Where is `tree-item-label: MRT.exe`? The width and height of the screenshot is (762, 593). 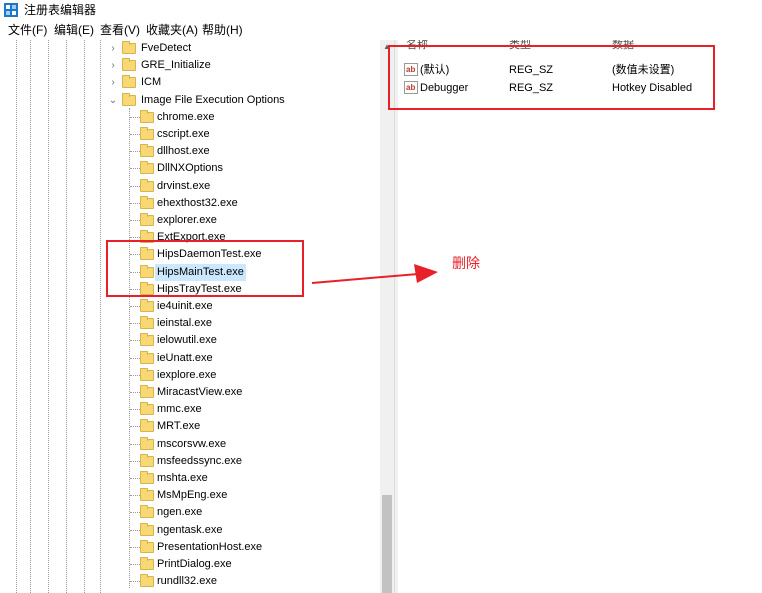
tree-item-label: MRT.exe is located at coordinates (179, 426).